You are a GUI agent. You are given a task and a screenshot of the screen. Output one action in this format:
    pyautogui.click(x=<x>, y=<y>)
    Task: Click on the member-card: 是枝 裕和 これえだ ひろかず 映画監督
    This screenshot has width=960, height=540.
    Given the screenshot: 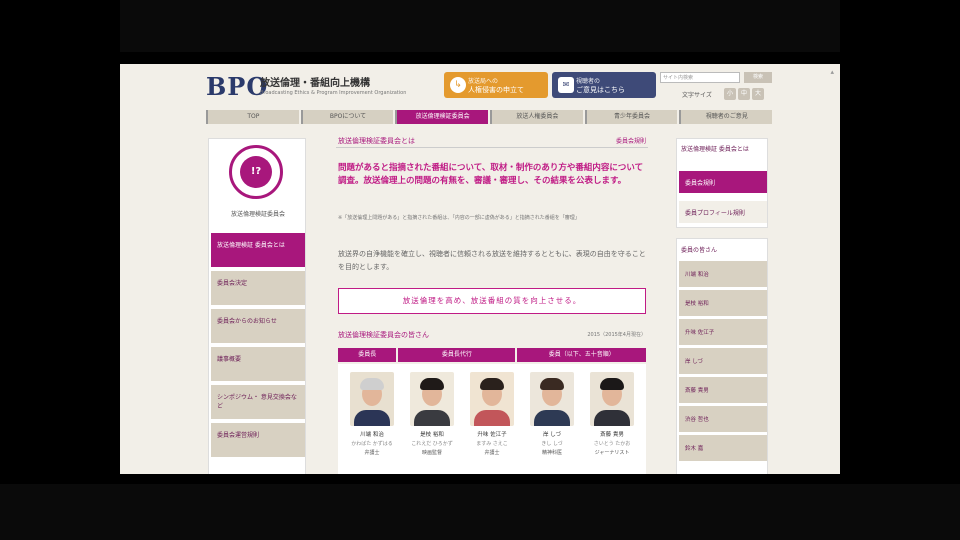 What is the action you would take?
    pyautogui.click(x=432, y=419)
    